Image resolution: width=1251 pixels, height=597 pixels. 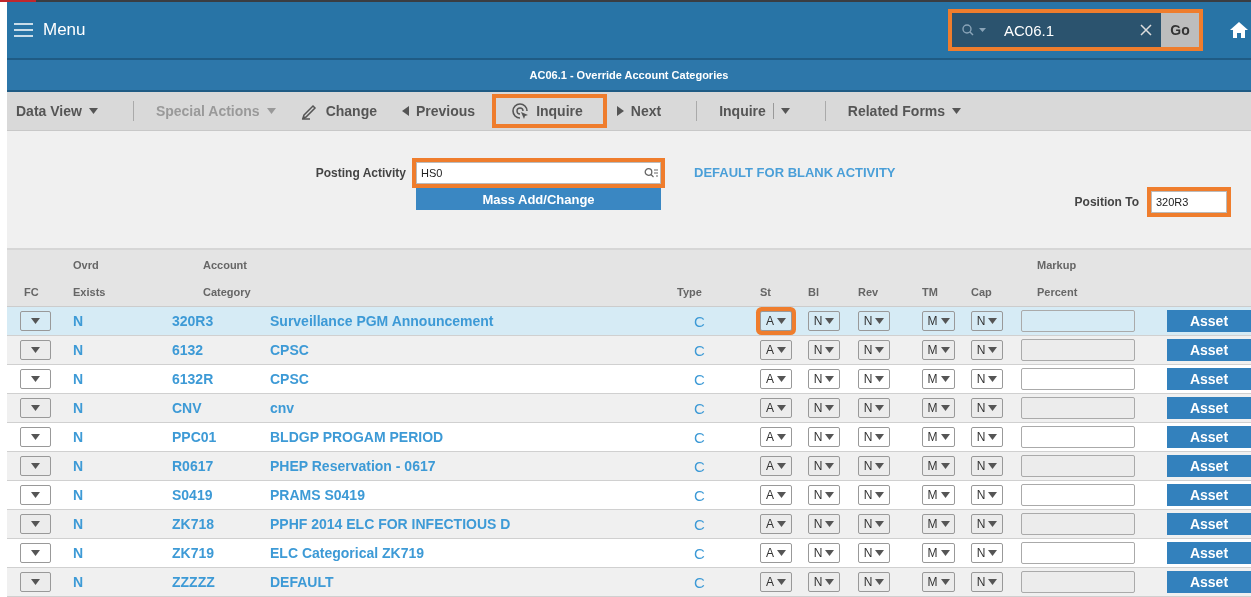 What do you see at coordinates (1239, 30) in the screenshot?
I see `home-icon` at bounding box center [1239, 30].